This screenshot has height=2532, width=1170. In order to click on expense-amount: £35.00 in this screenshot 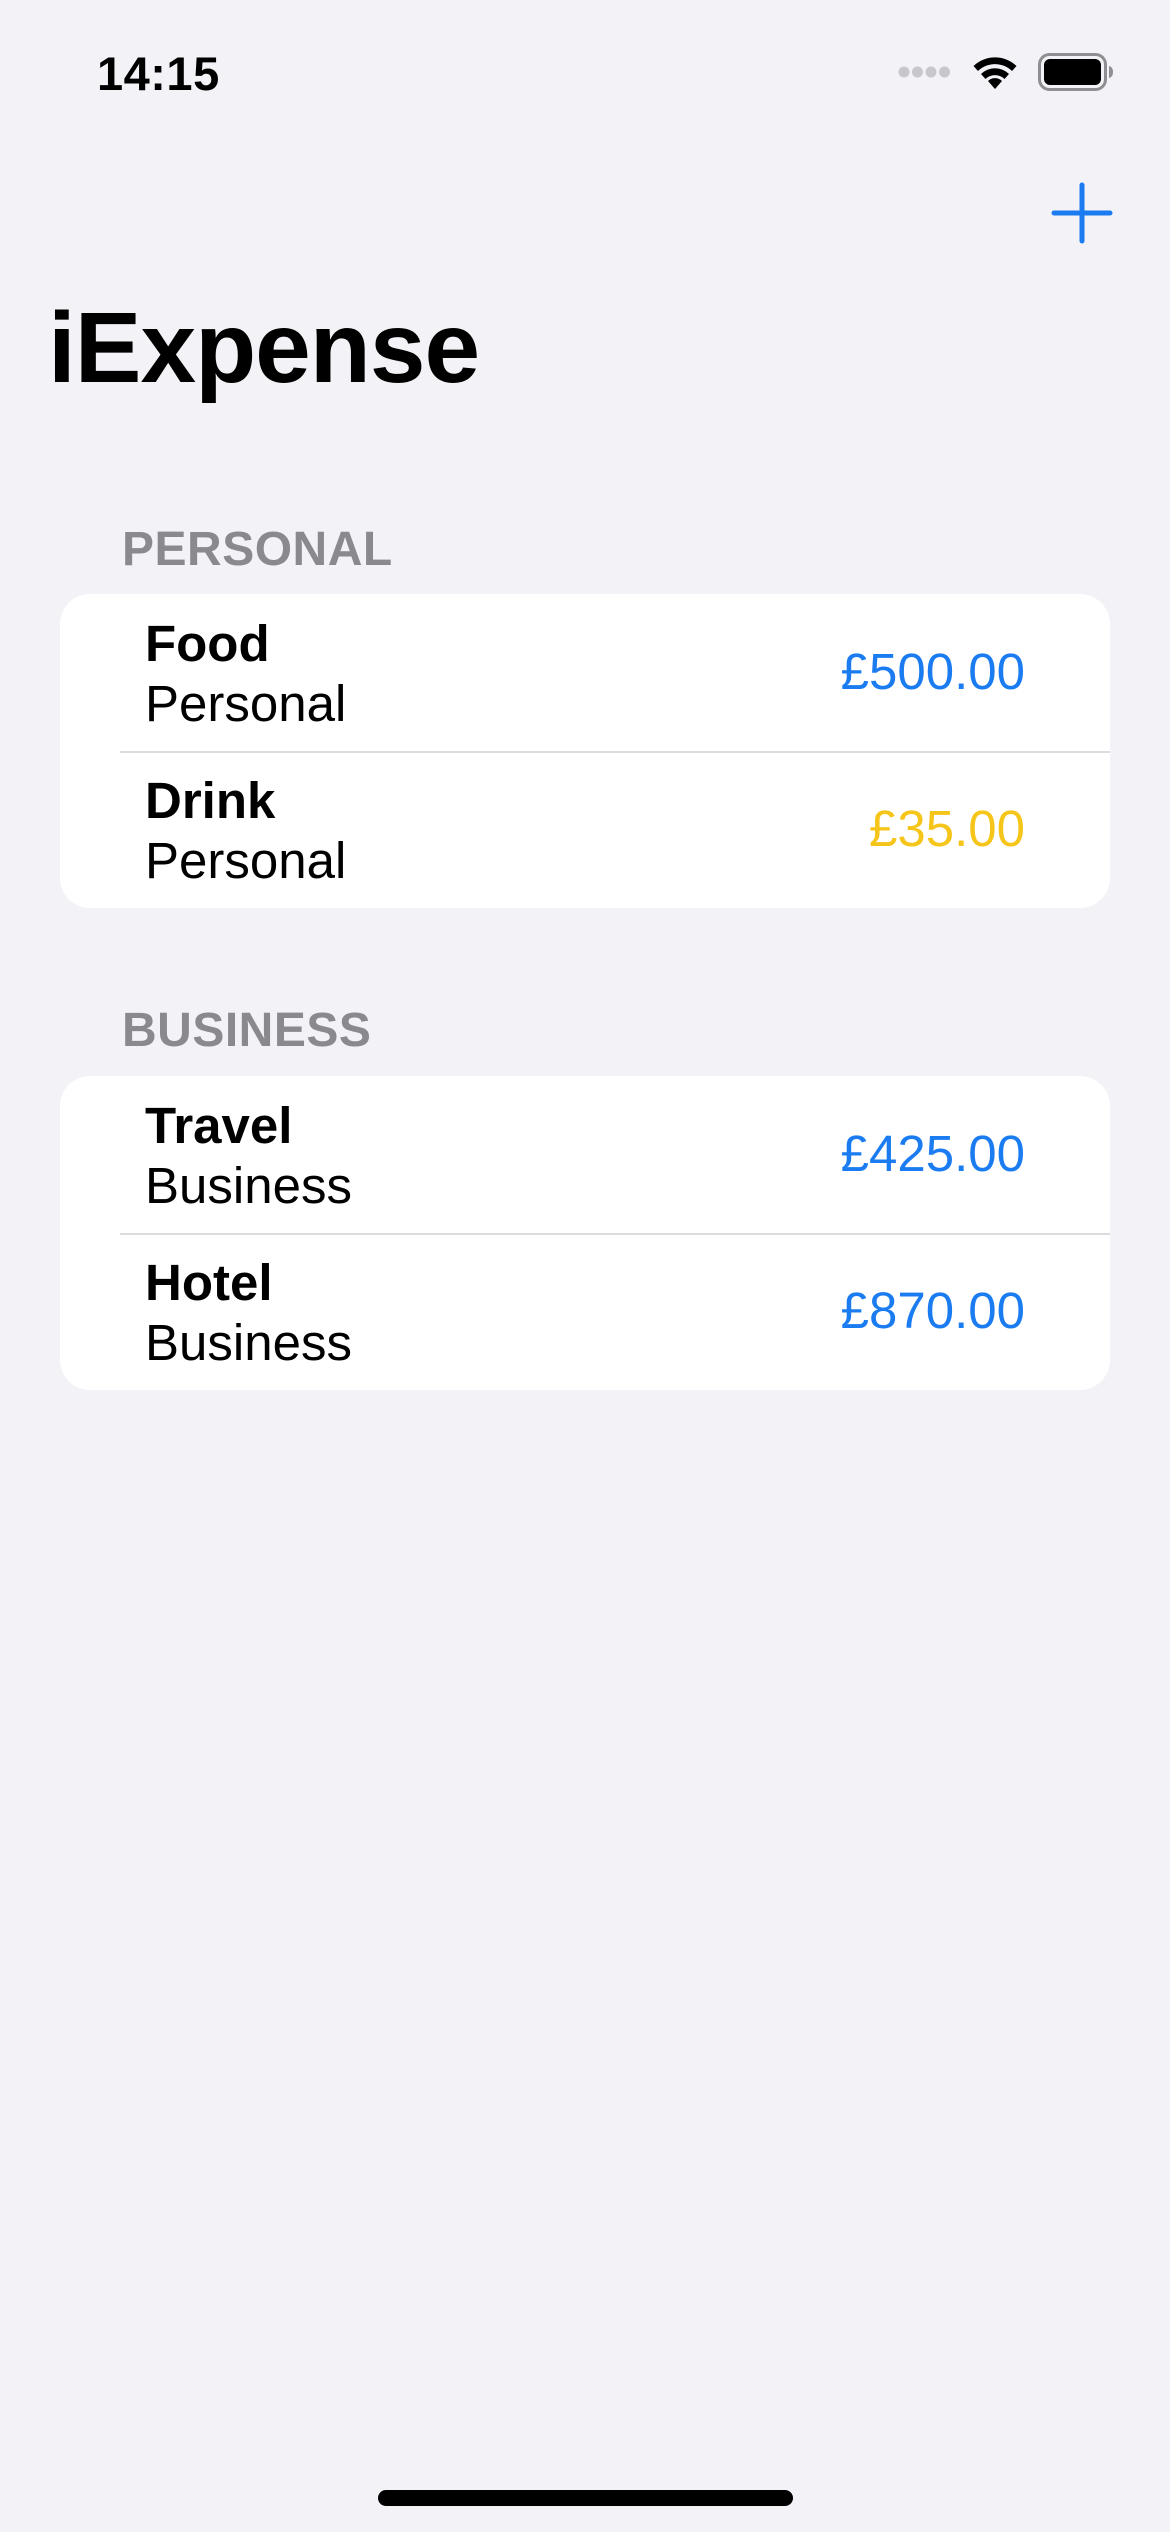, I will do `click(947, 828)`.